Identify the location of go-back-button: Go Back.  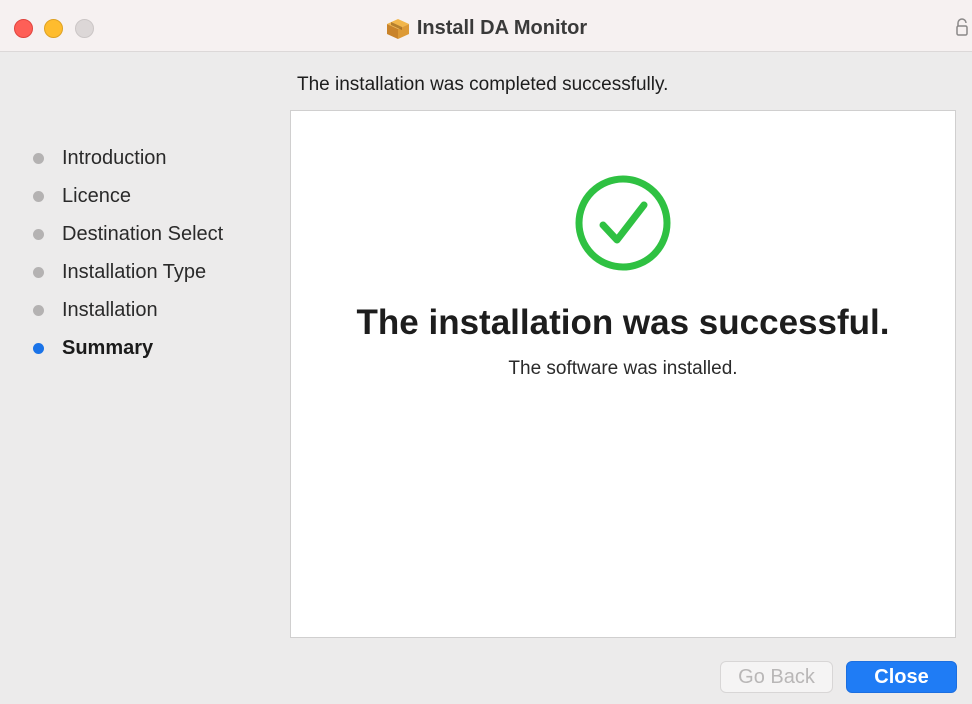
(776, 677).